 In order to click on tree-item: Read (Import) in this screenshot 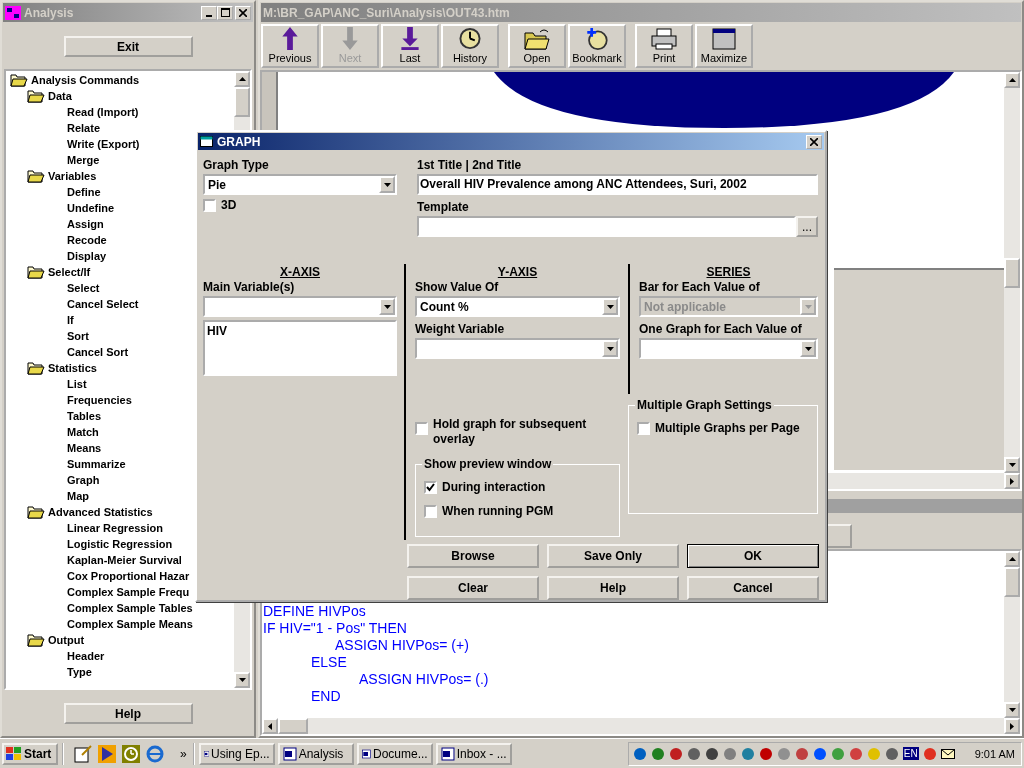, I will do `click(103, 112)`.